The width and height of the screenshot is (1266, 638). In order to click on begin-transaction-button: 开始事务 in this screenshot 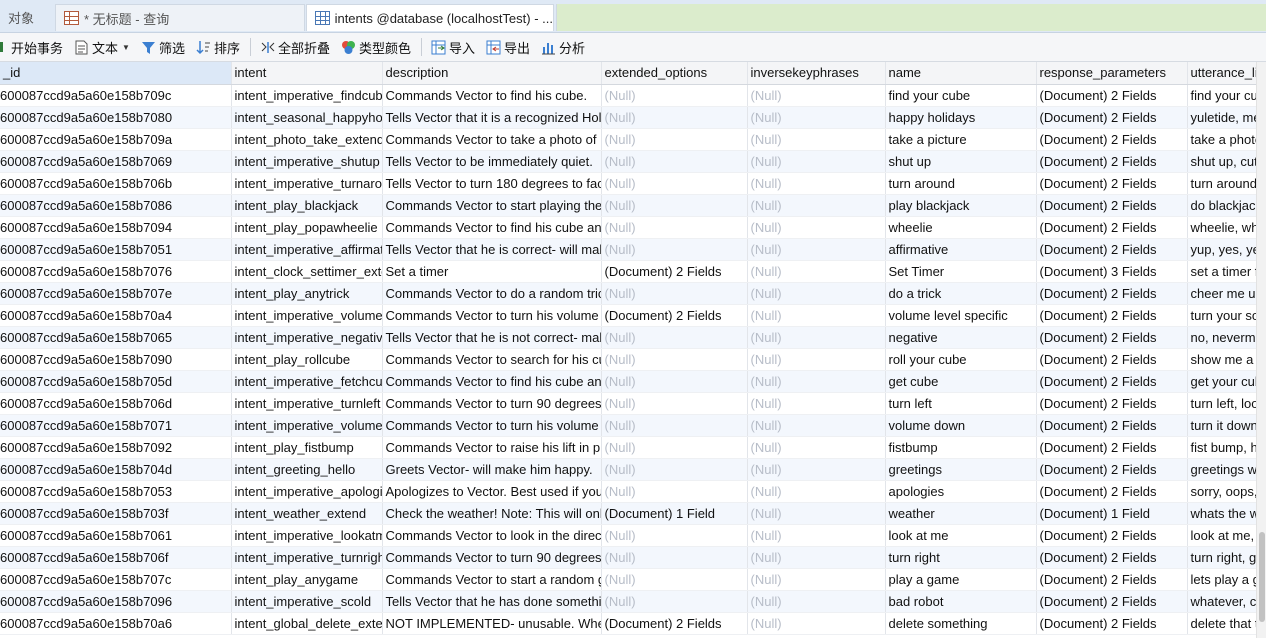, I will do `click(33, 47)`.